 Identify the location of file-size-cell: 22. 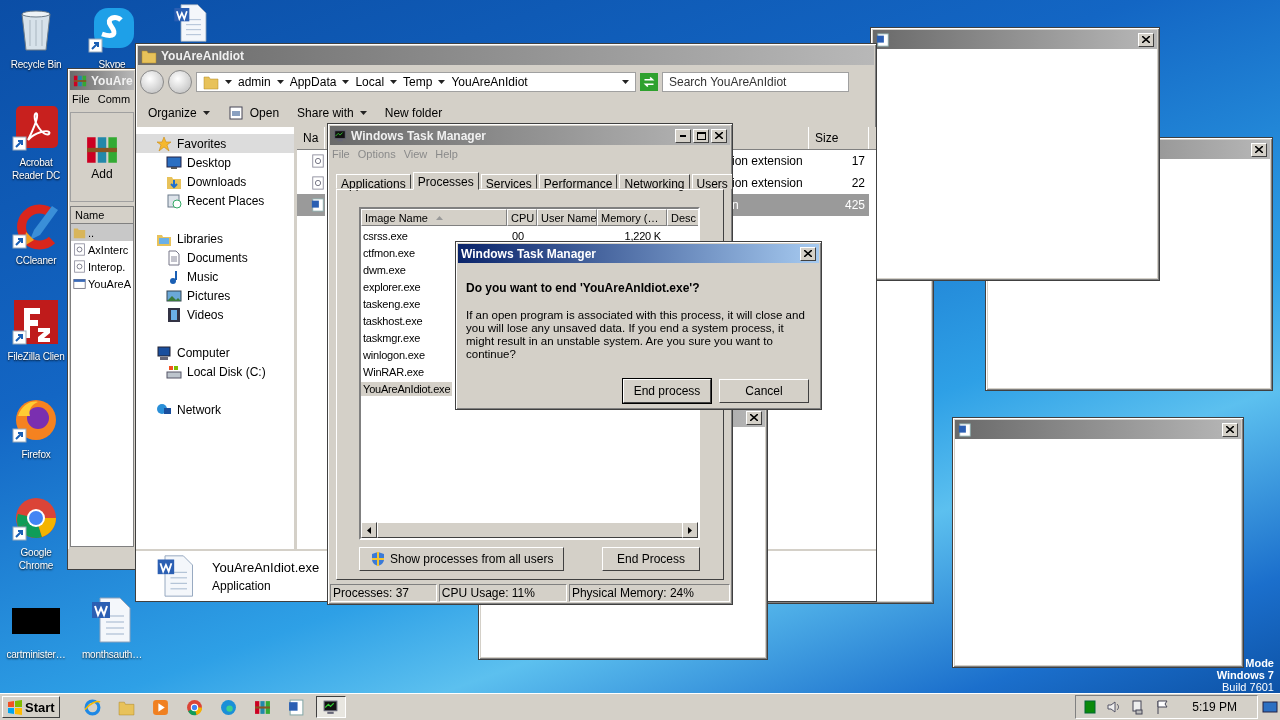
(839, 183).